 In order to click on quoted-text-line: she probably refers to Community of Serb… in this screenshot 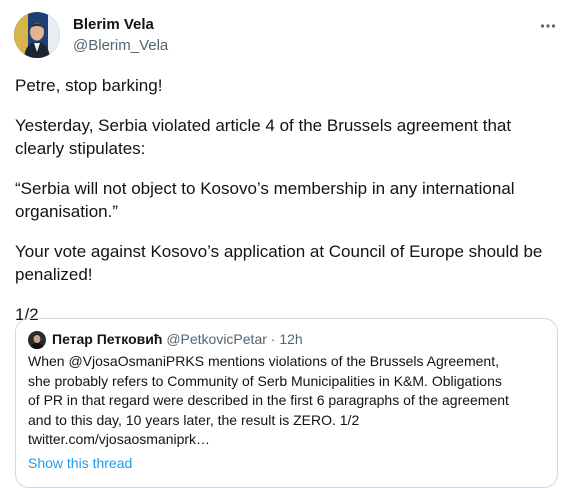, I will do `click(265, 380)`.